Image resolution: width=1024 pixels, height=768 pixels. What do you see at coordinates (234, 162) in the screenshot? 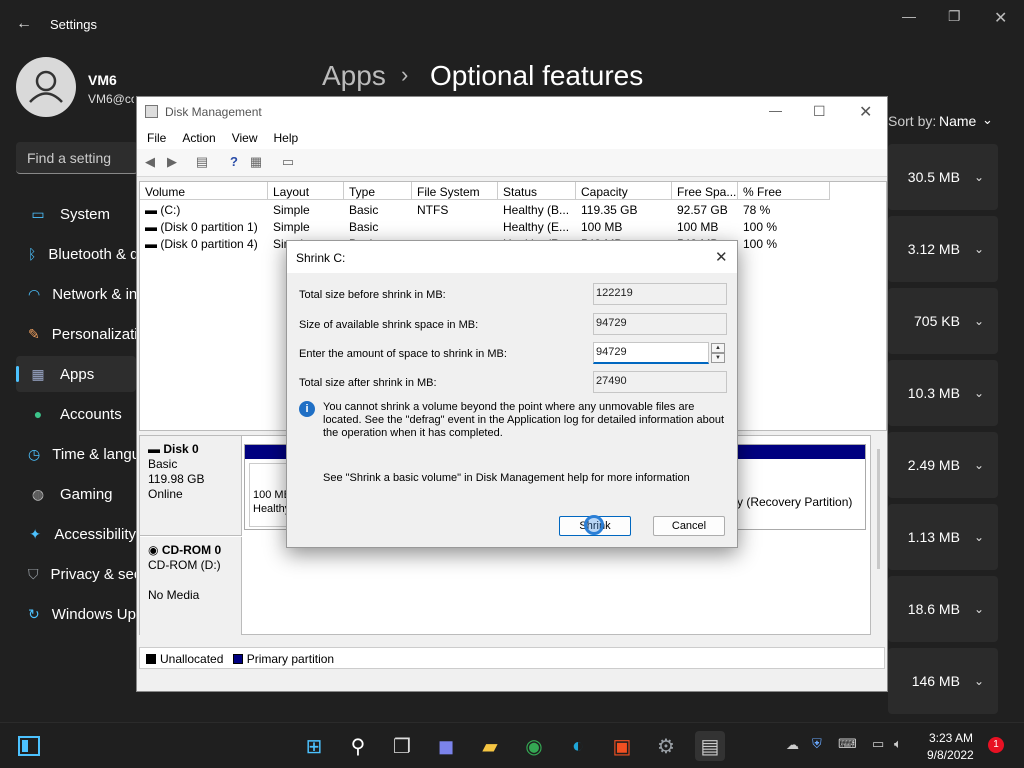
I see `help-icon: ?` at bounding box center [234, 162].